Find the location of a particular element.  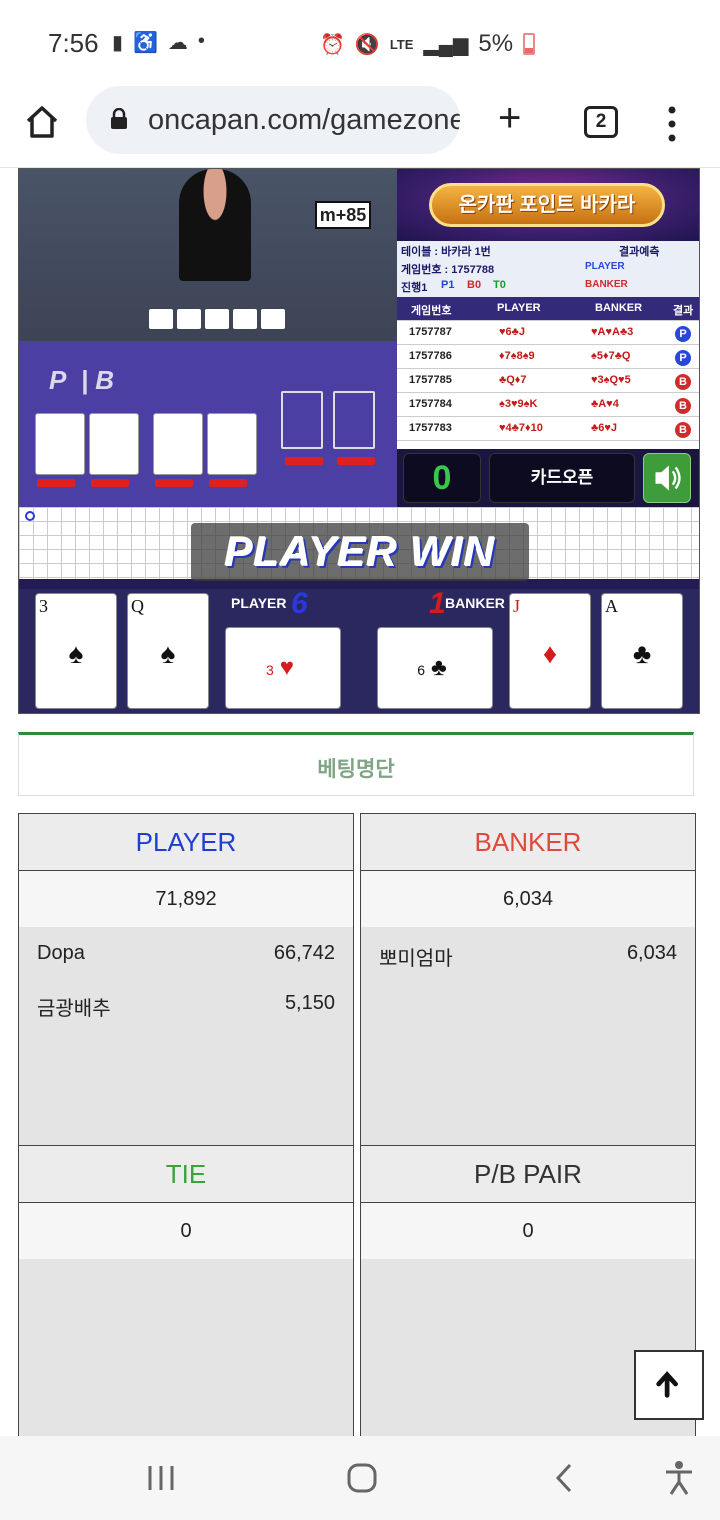

sound-button is located at coordinates (667, 478).